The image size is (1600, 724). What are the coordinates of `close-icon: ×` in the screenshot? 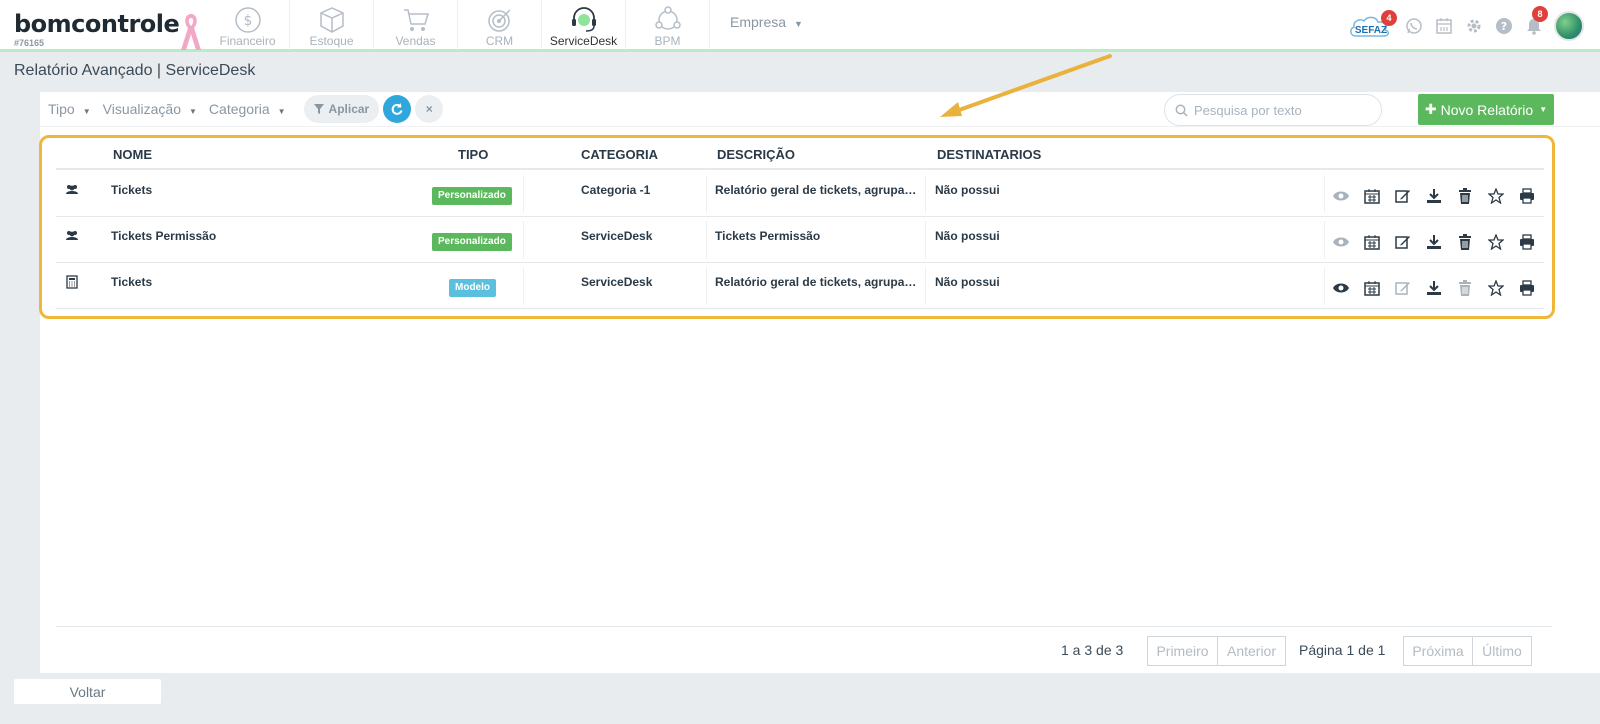 It's located at (429, 109).